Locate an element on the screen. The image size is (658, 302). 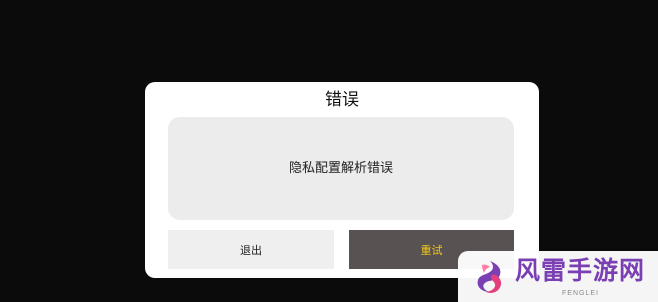
watermark: 风雷手游网 FENGLEI is located at coordinates (558, 276).